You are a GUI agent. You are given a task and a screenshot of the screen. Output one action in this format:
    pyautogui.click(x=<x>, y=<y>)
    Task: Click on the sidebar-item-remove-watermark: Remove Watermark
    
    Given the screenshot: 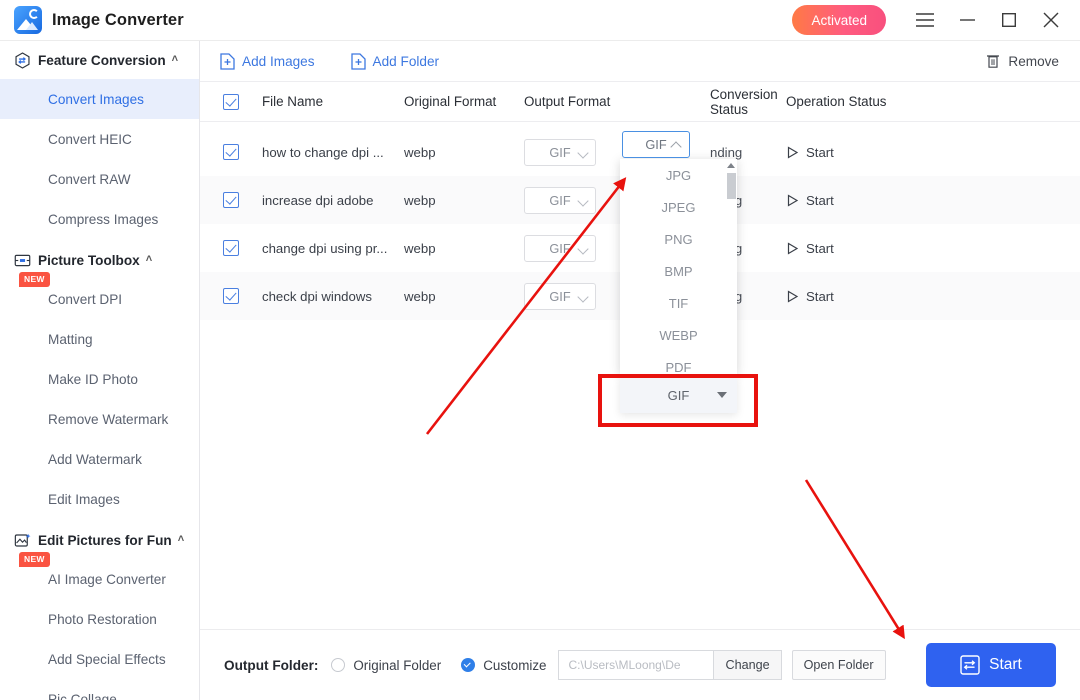 What is the action you would take?
    pyautogui.click(x=99, y=419)
    